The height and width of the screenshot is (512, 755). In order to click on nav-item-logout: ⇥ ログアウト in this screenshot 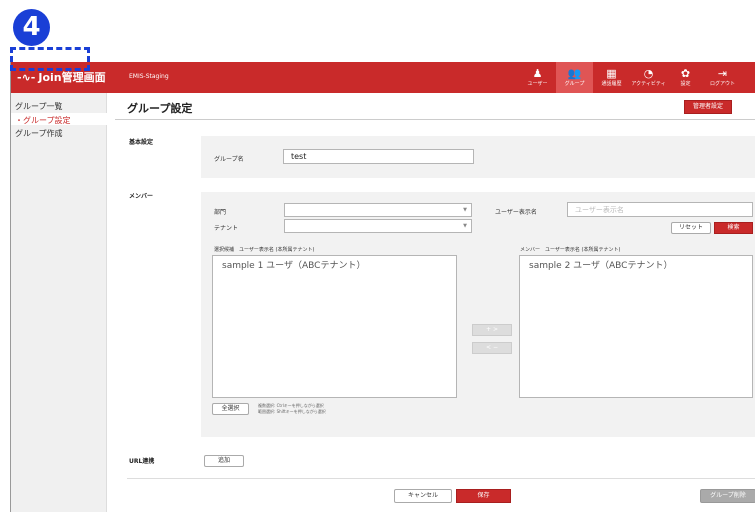, I will do `click(722, 77)`.